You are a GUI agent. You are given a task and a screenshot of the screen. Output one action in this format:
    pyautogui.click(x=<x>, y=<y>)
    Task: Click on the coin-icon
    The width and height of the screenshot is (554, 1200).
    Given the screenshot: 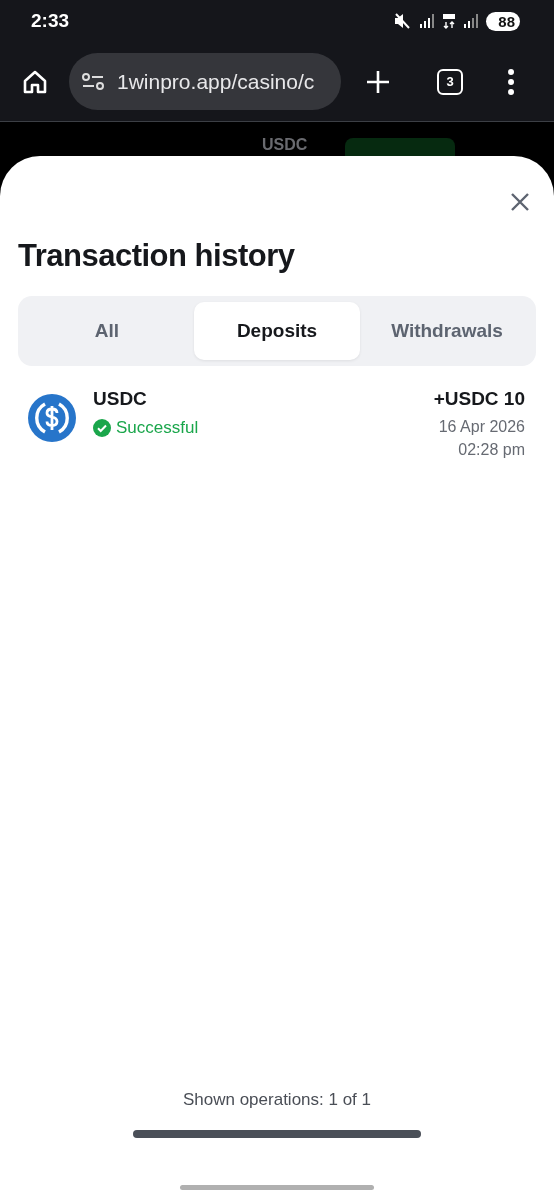 What is the action you would take?
    pyautogui.click(x=52, y=418)
    